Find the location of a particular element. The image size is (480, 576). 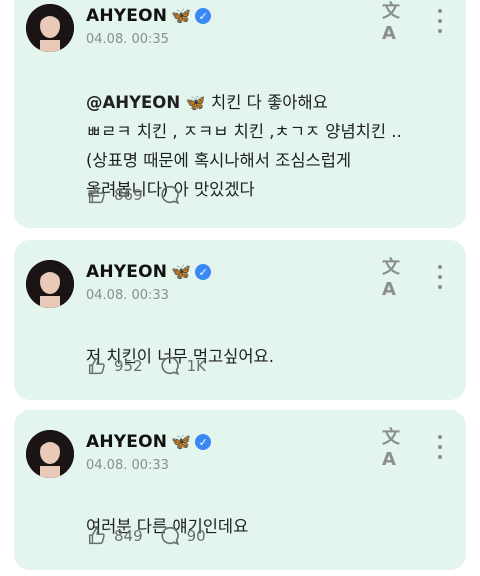

post-actions: 869 is located at coordinates (136, 195).